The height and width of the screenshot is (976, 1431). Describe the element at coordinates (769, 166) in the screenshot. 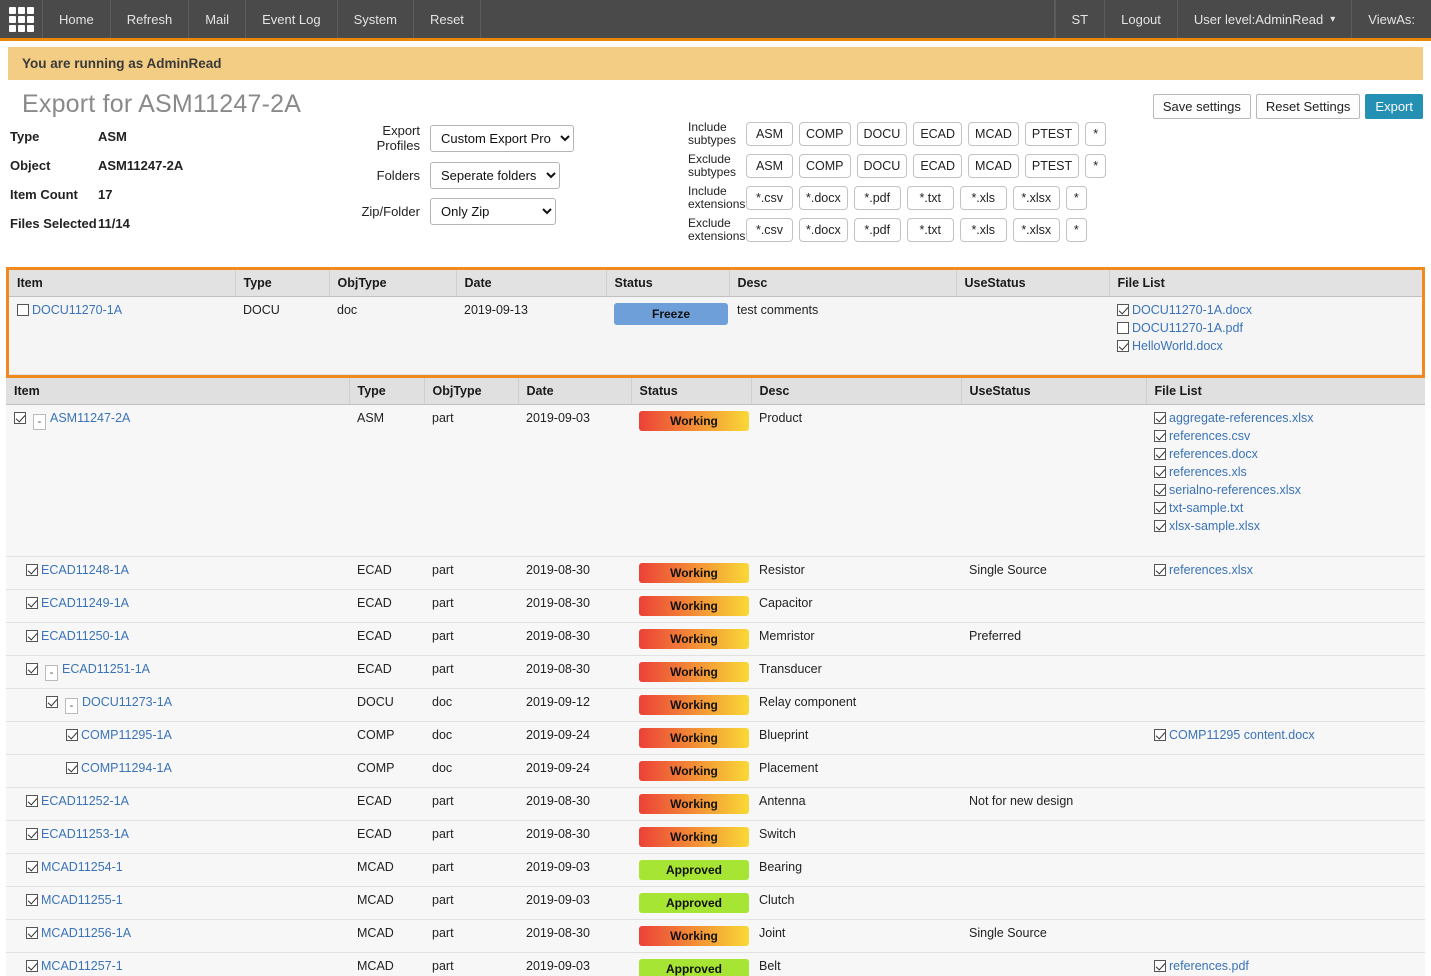

I see `filter-chip-exclude-subtypes-asm: ASM` at that location.